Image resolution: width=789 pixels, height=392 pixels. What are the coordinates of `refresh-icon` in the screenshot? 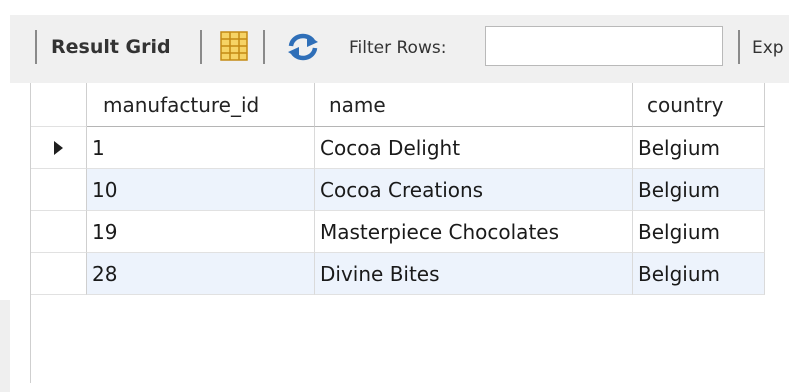 It's located at (303, 47).